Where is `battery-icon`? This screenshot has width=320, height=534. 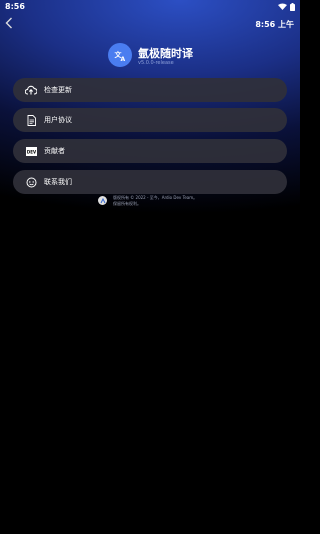 battery-icon is located at coordinates (292, 6).